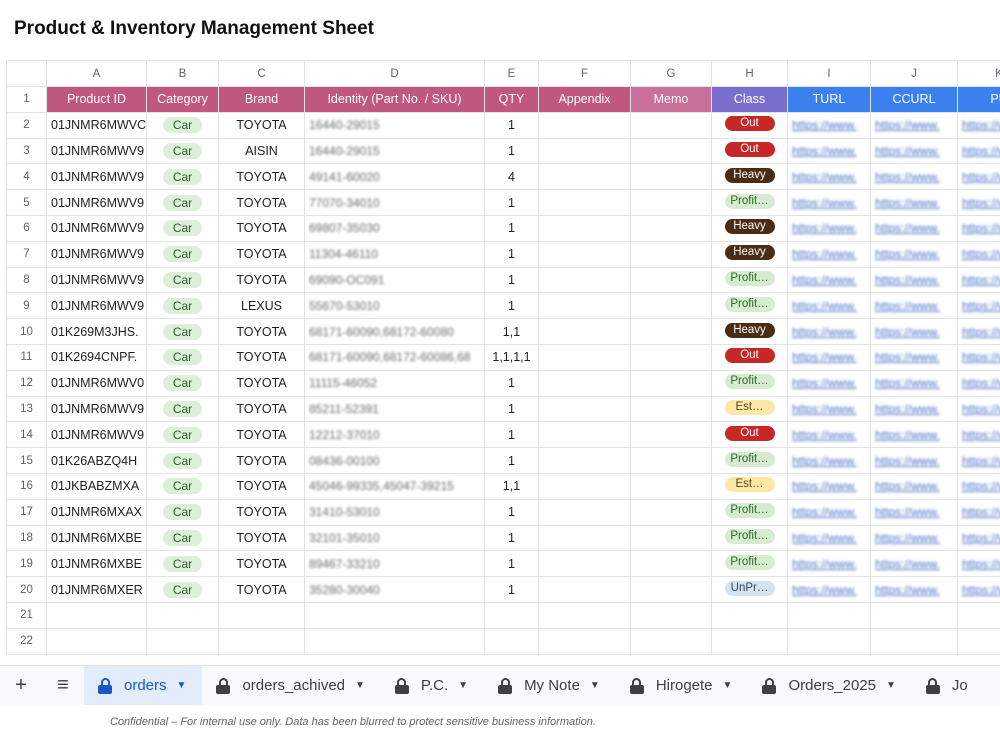 This screenshot has width=1000, height=750. I want to click on sku-cell: 68171-60090,68172-60086,68, so click(394, 357).